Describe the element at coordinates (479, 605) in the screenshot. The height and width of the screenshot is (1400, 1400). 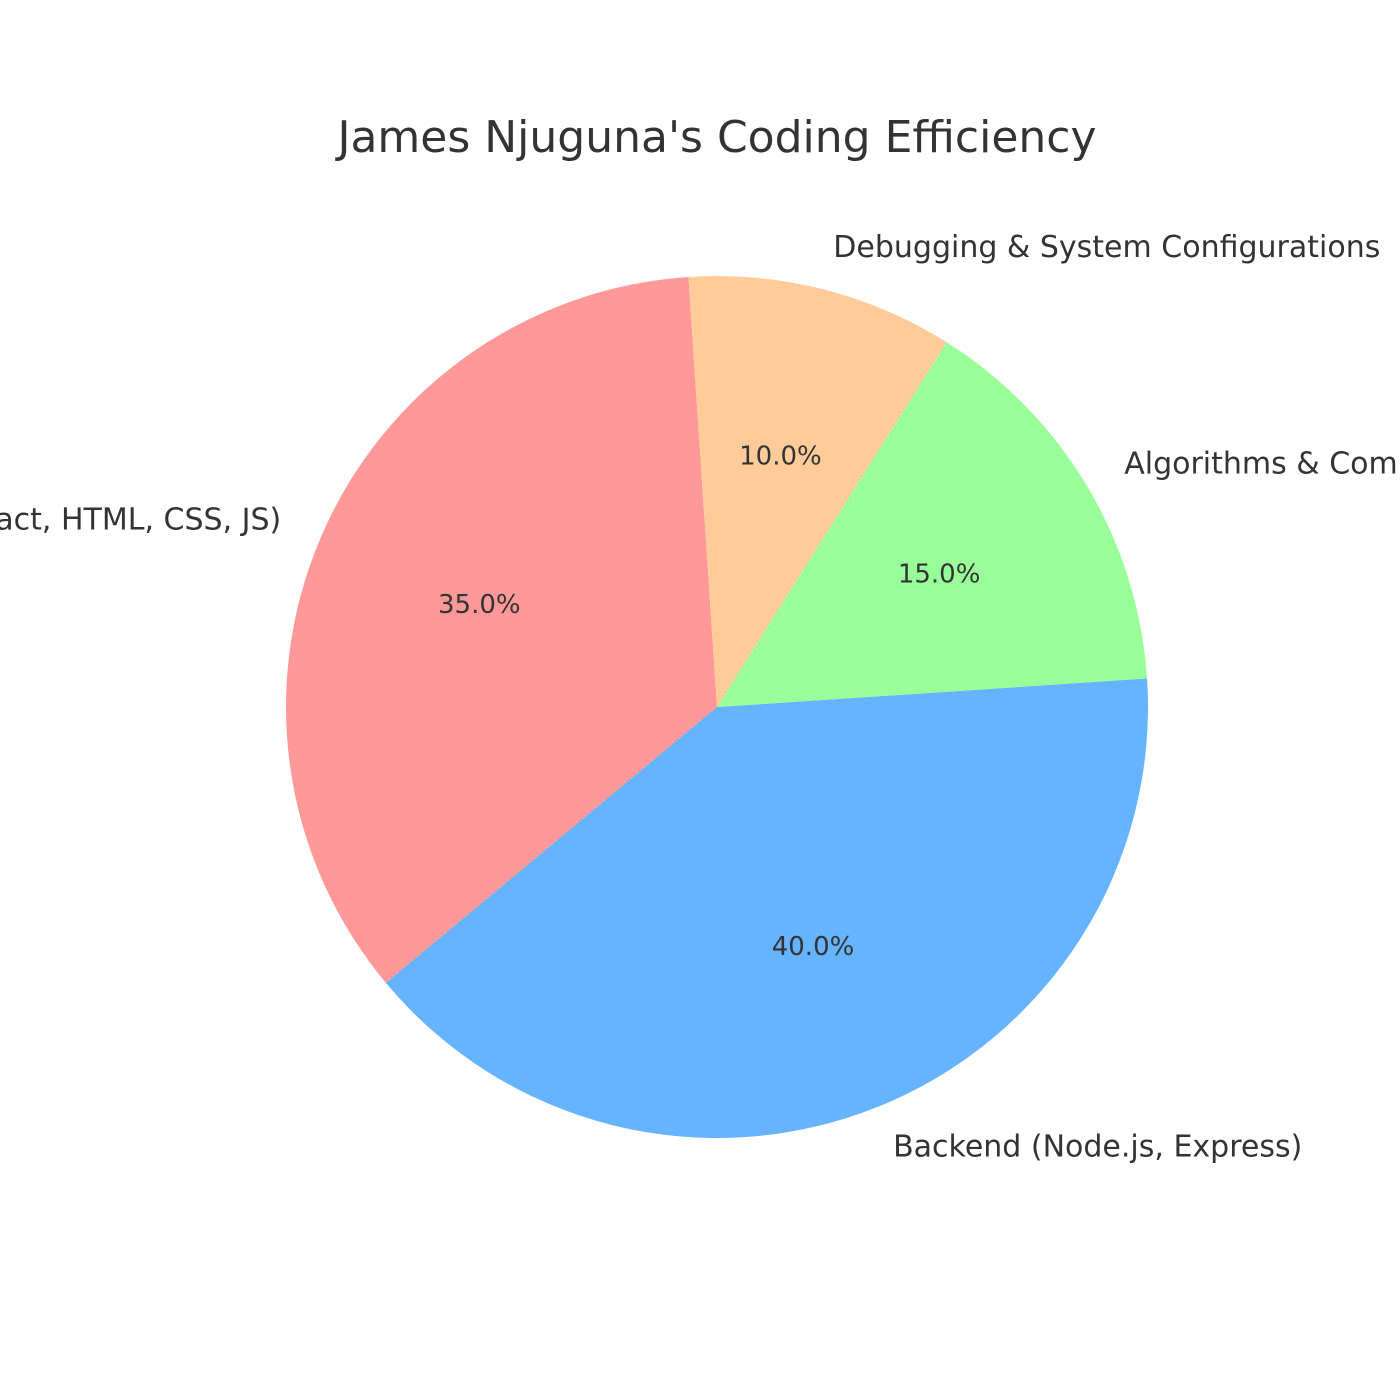
I see `percent-label-0: 35.0%` at that location.